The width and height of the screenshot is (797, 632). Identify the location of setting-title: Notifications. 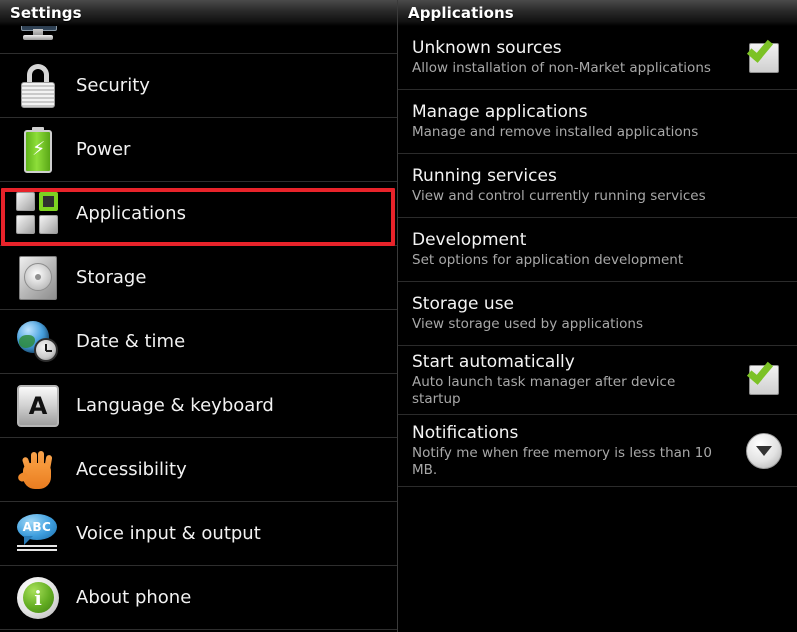
(465, 432).